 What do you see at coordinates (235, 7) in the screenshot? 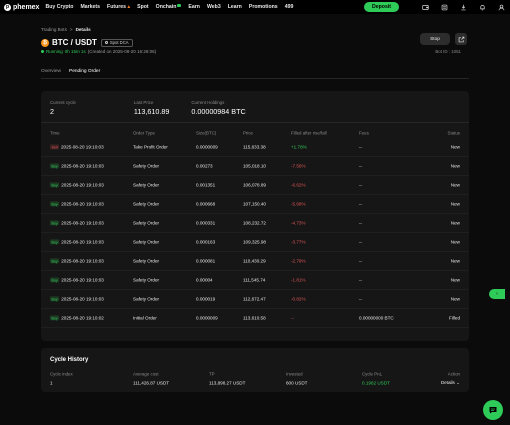
I see `nav-learn: Learn` at bounding box center [235, 7].